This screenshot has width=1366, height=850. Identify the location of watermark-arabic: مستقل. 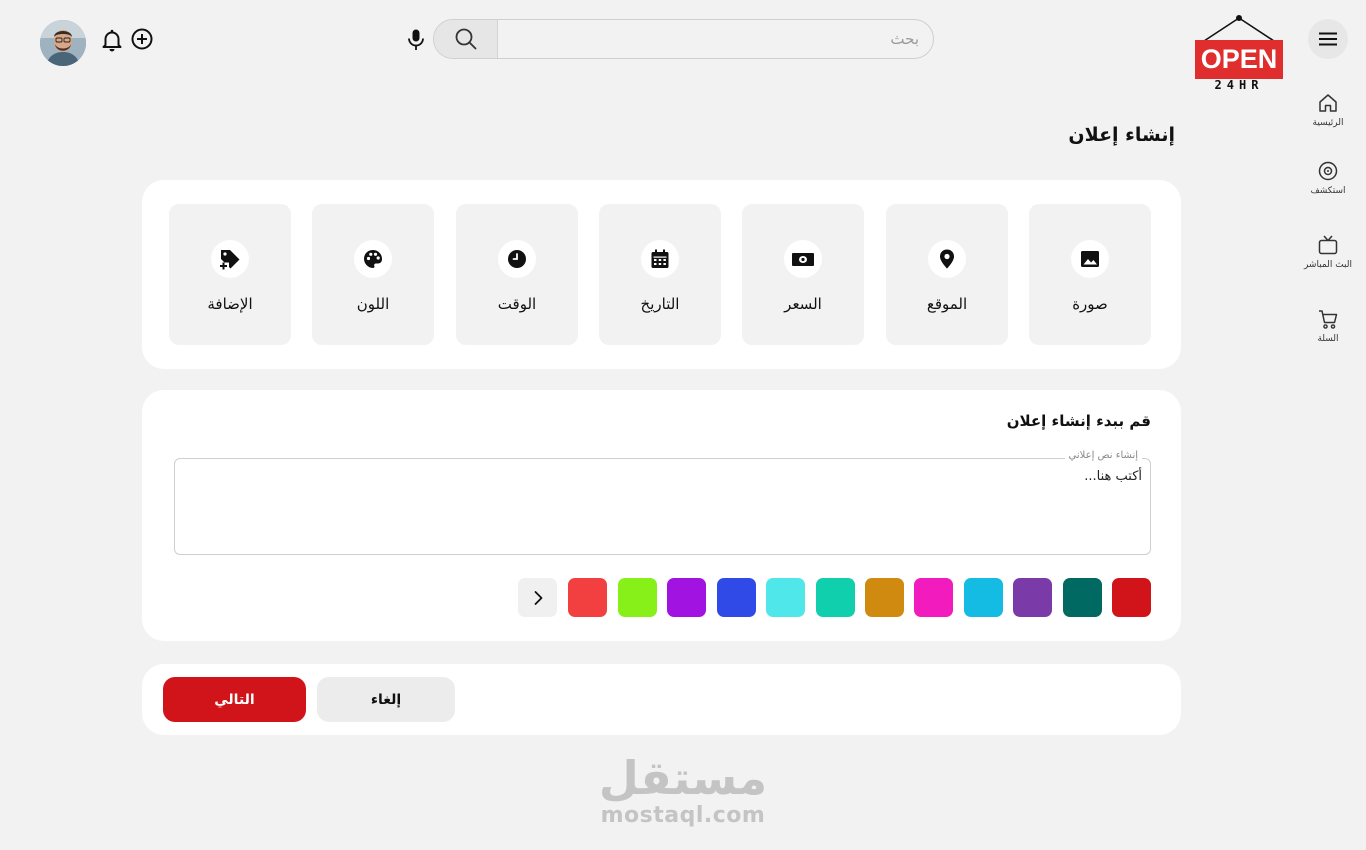
(683, 778).